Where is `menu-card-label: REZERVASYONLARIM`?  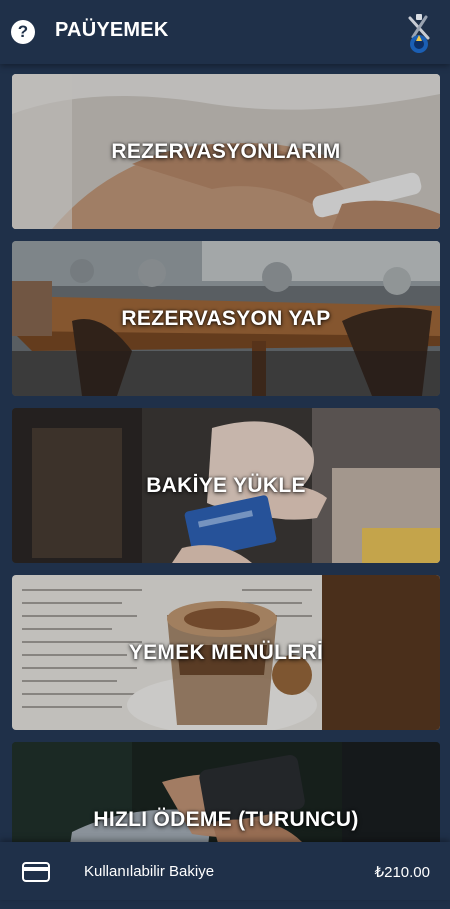
menu-card-label: REZERVASYONLARIM is located at coordinates (226, 151).